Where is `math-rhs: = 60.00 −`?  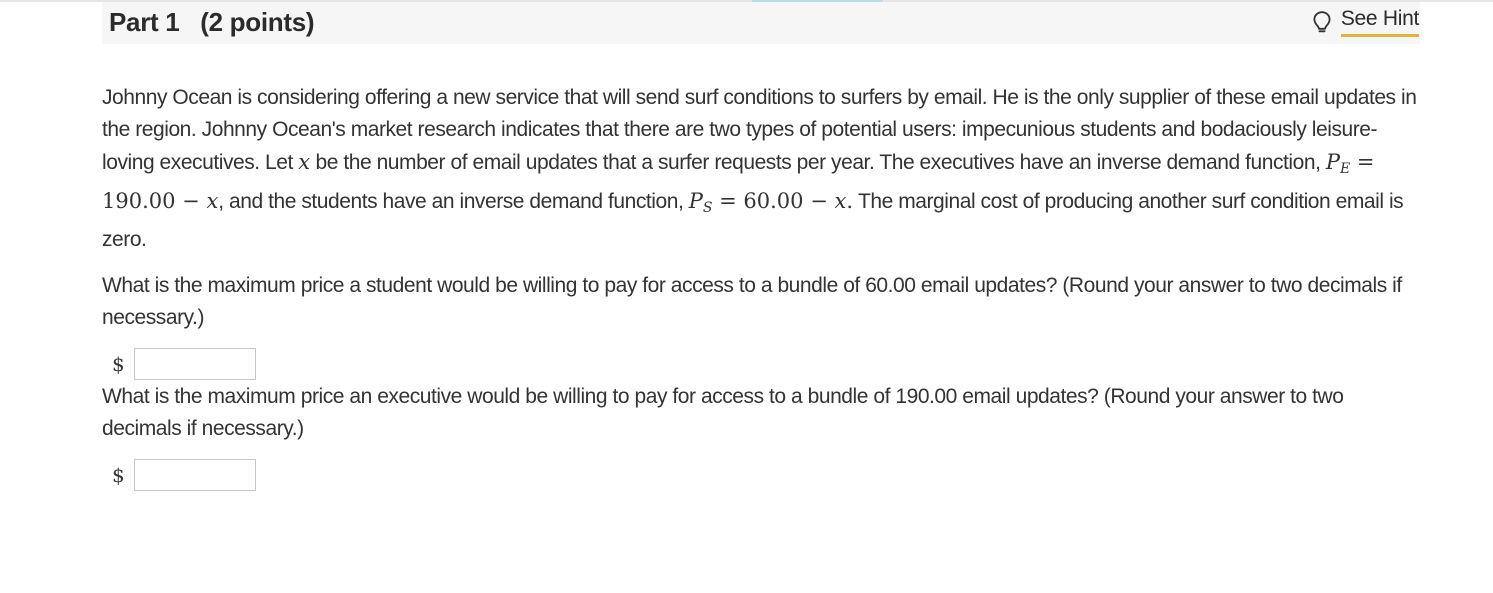 math-rhs: = 60.00 − is located at coordinates (773, 201).